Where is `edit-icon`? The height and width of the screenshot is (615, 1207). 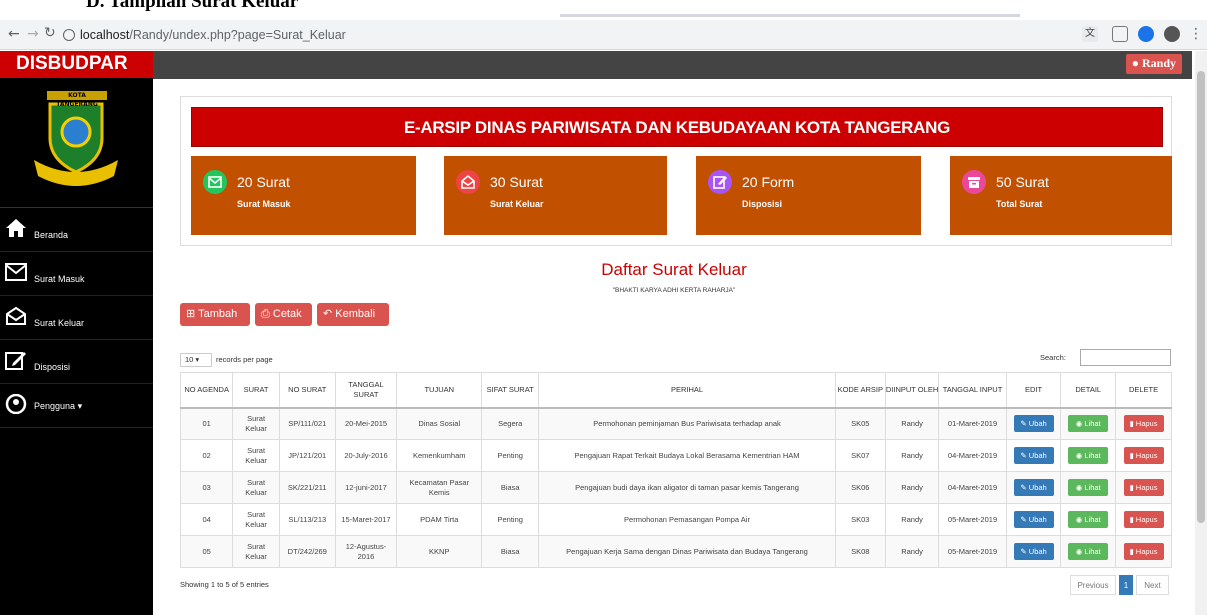
edit-icon is located at coordinates (15, 361).